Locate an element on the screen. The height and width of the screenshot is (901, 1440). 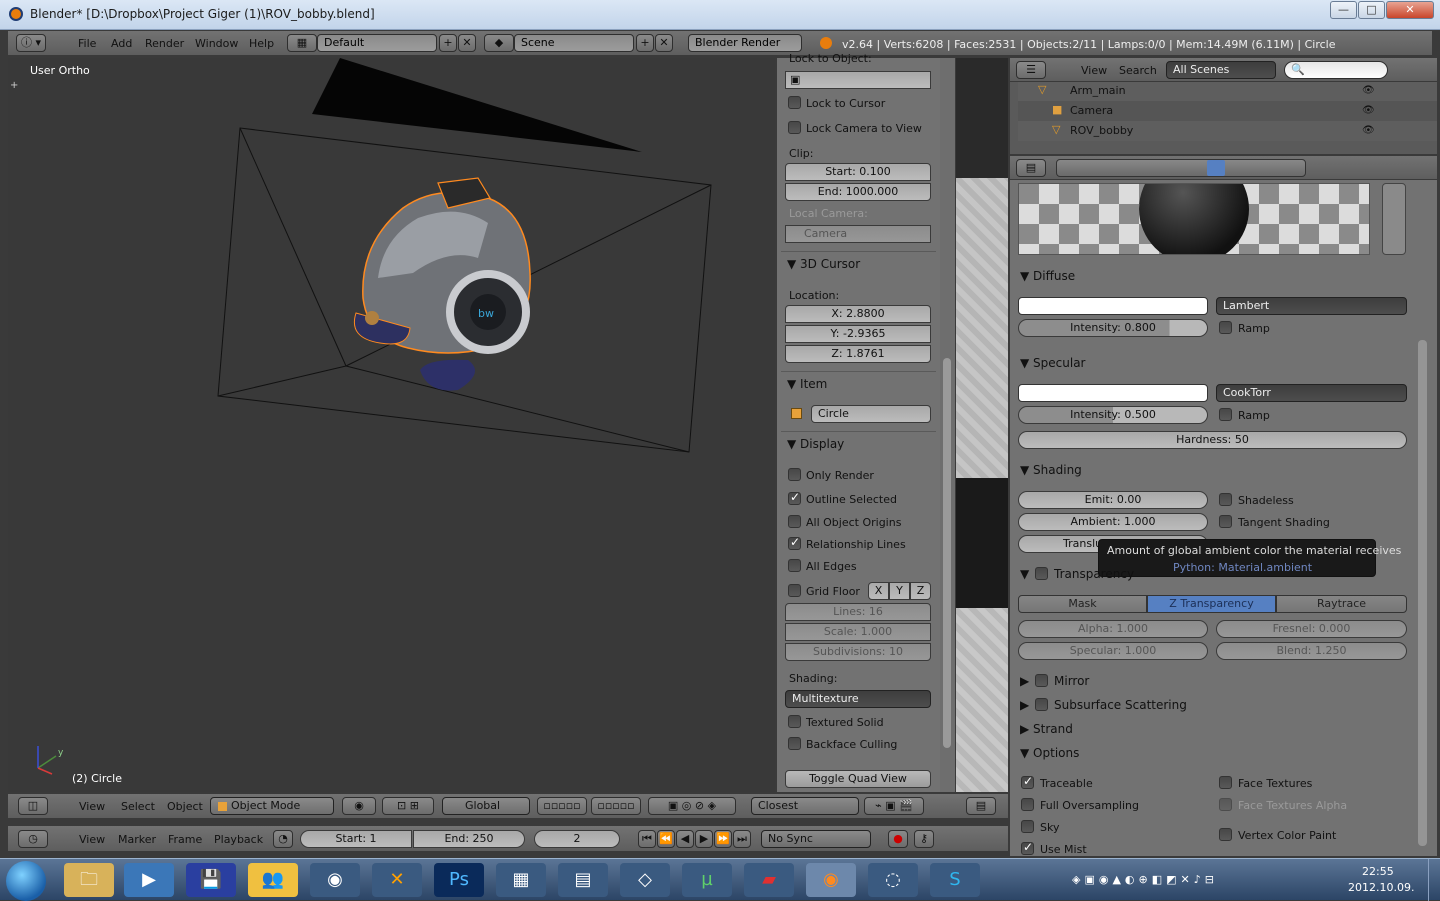
backface-culling-checkbox is located at coordinates (794, 743).